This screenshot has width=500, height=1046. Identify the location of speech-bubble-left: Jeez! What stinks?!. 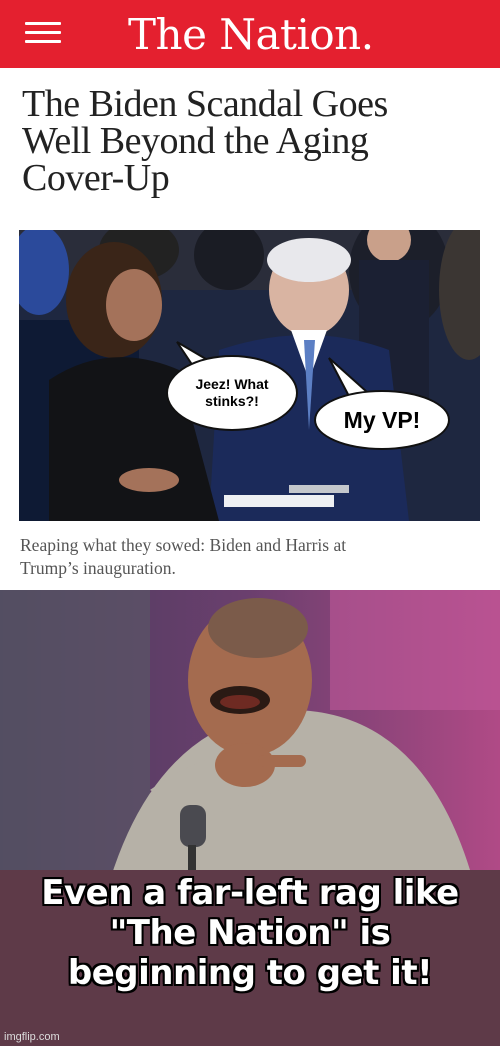
(232, 393).